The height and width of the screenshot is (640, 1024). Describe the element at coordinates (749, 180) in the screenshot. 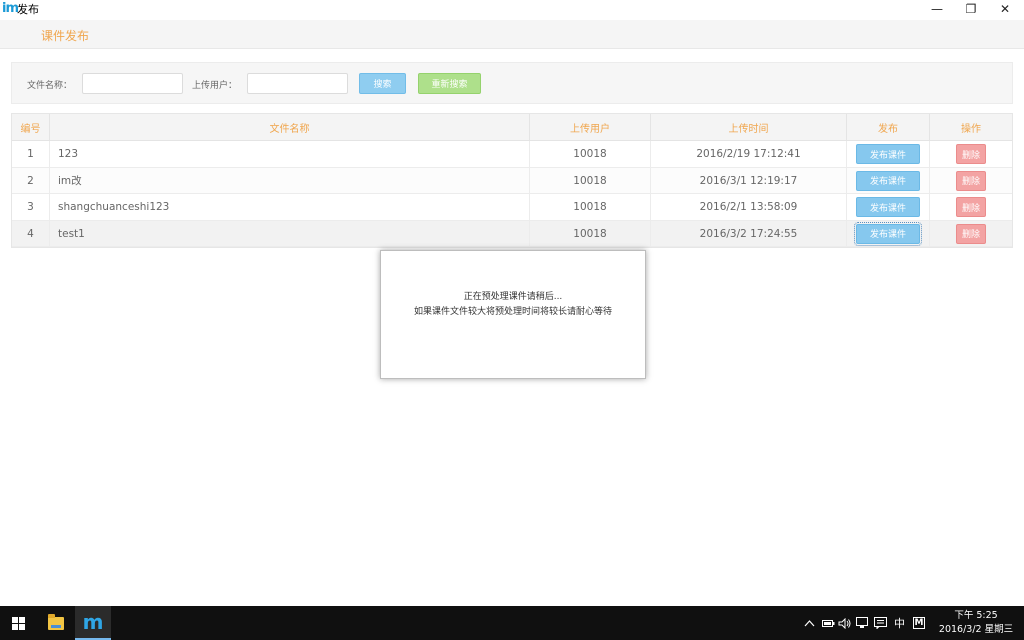

I see `row-upload-time: 2016/3/1 12:19:17` at that location.